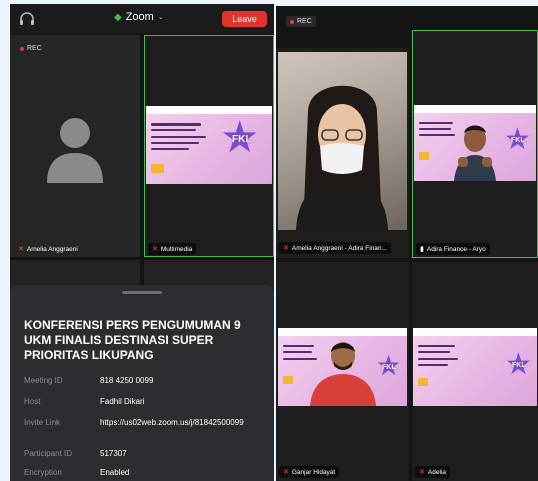 The image size is (538, 481). I want to click on top-bar: ◆ Zoom ⌄ Leave, so click(142, 19).